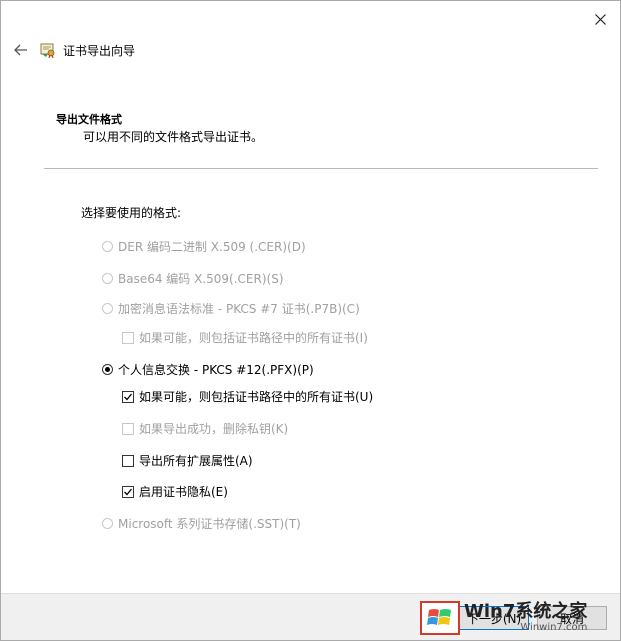  I want to click on radio-der-format: DER 编码二进制 X.509 (.CER)(D), so click(204, 246).